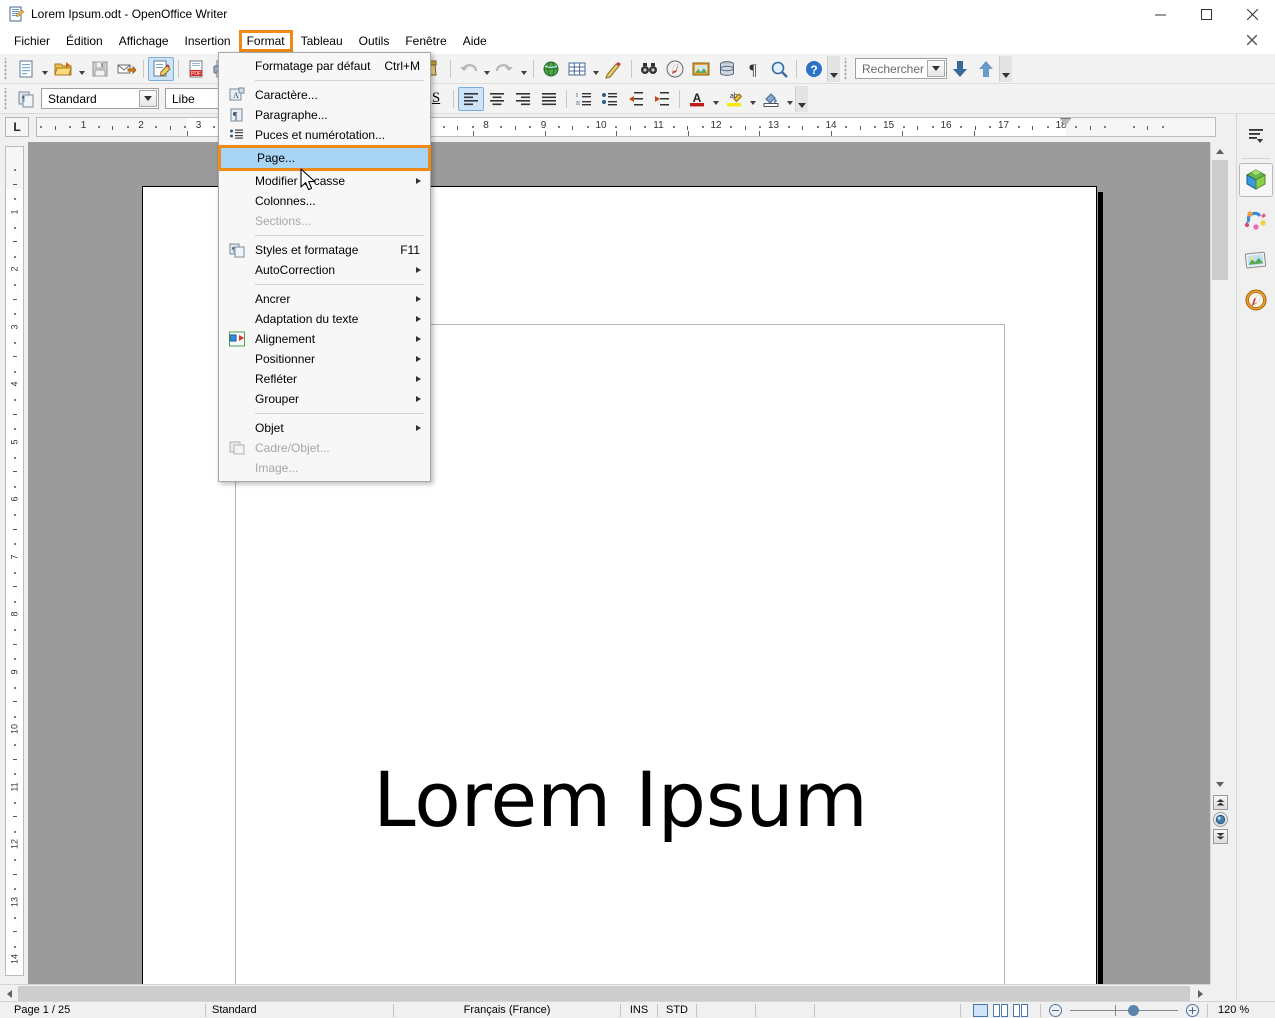 The width and height of the screenshot is (1275, 1018). Describe the element at coordinates (551, 69) in the screenshot. I see `hyperlink-icon` at that location.